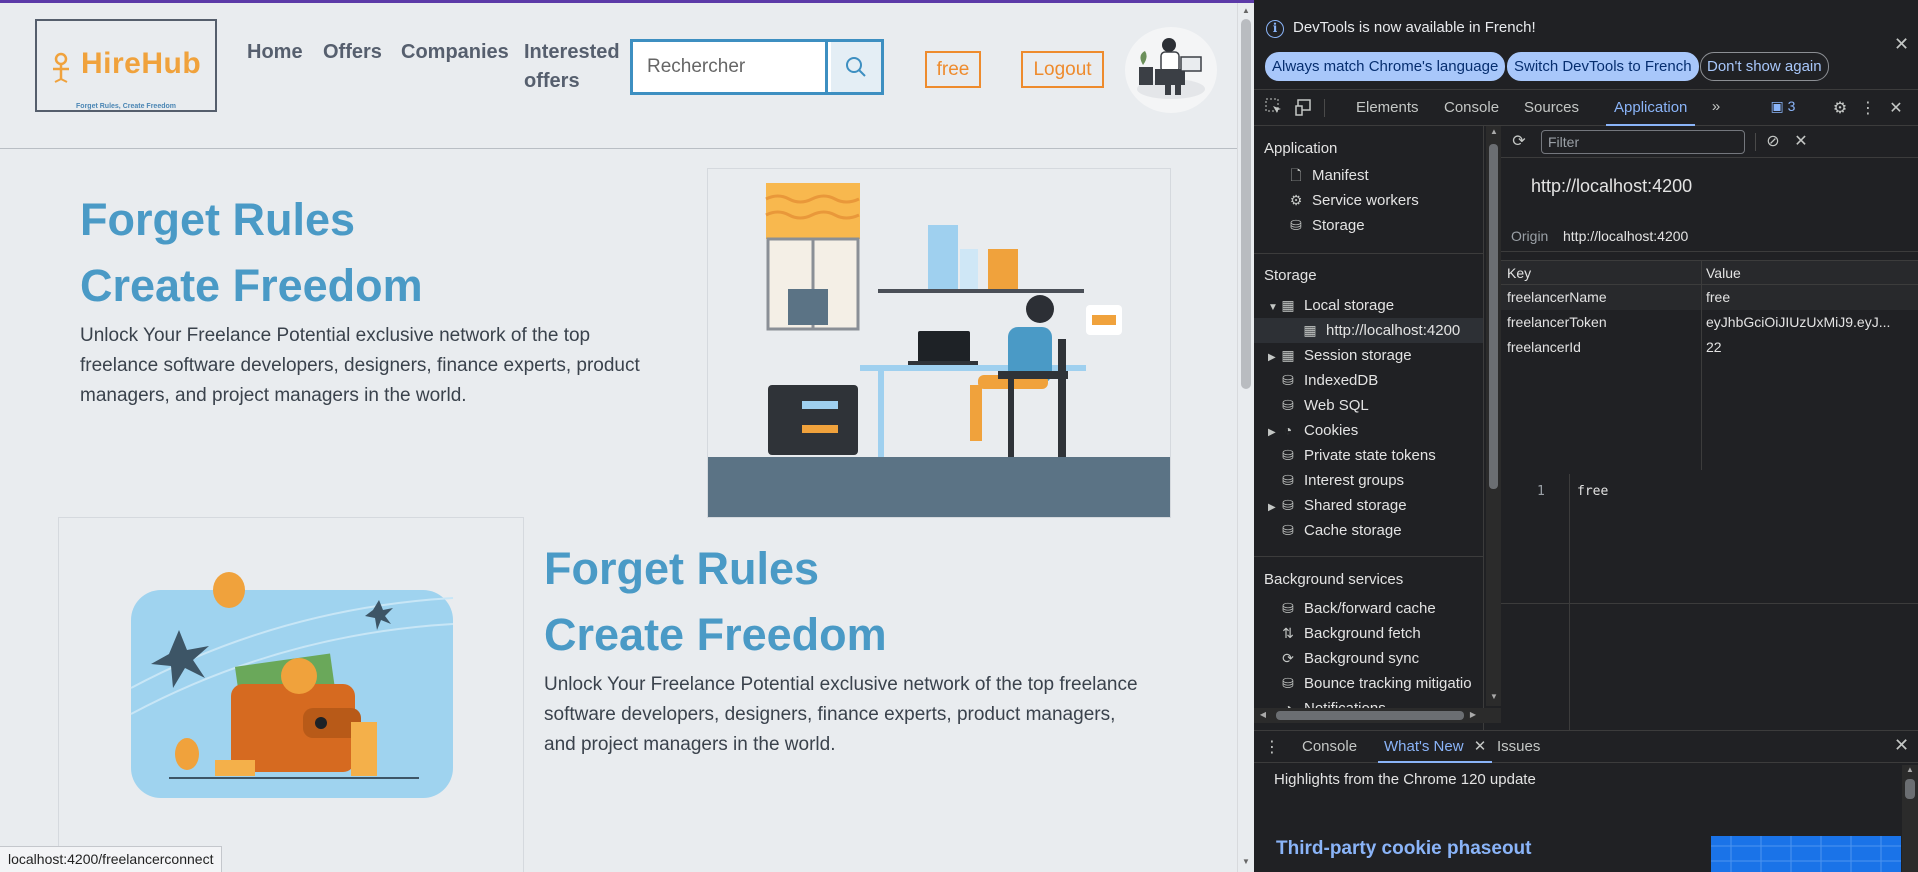 Image resolution: width=1918 pixels, height=872 pixels. Describe the element at coordinates (1358, 455) in the screenshot. I see `sidebar-item-private-state-tokens: ⛁ Private state tokens` at that location.